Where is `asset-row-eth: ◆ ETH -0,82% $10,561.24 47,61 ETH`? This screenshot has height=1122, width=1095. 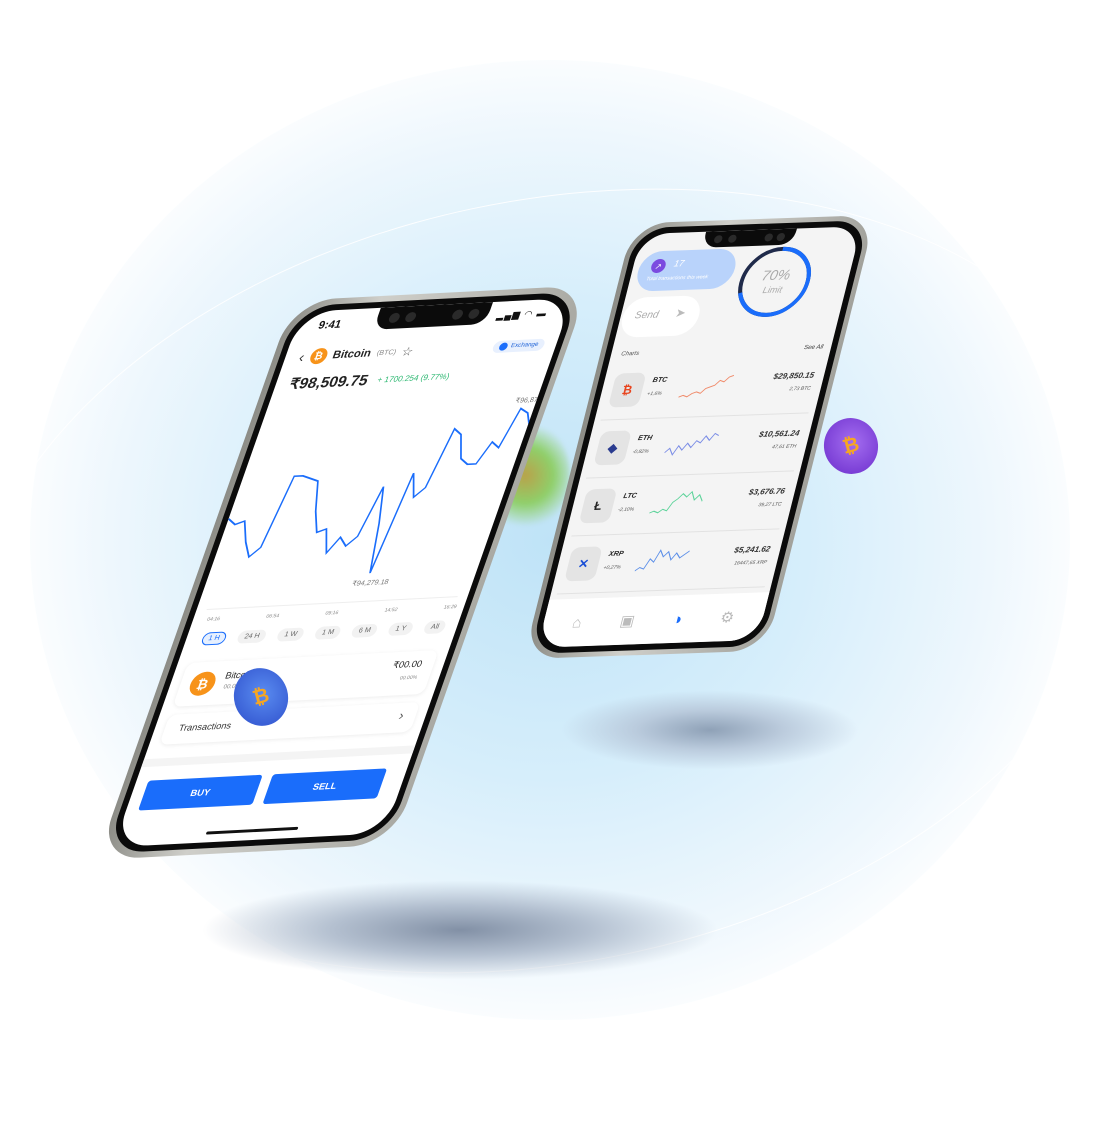
asset-row-eth: ◆ ETH -0,82% $10,561.24 47,61 ETH is located at coordinates (697, 446).